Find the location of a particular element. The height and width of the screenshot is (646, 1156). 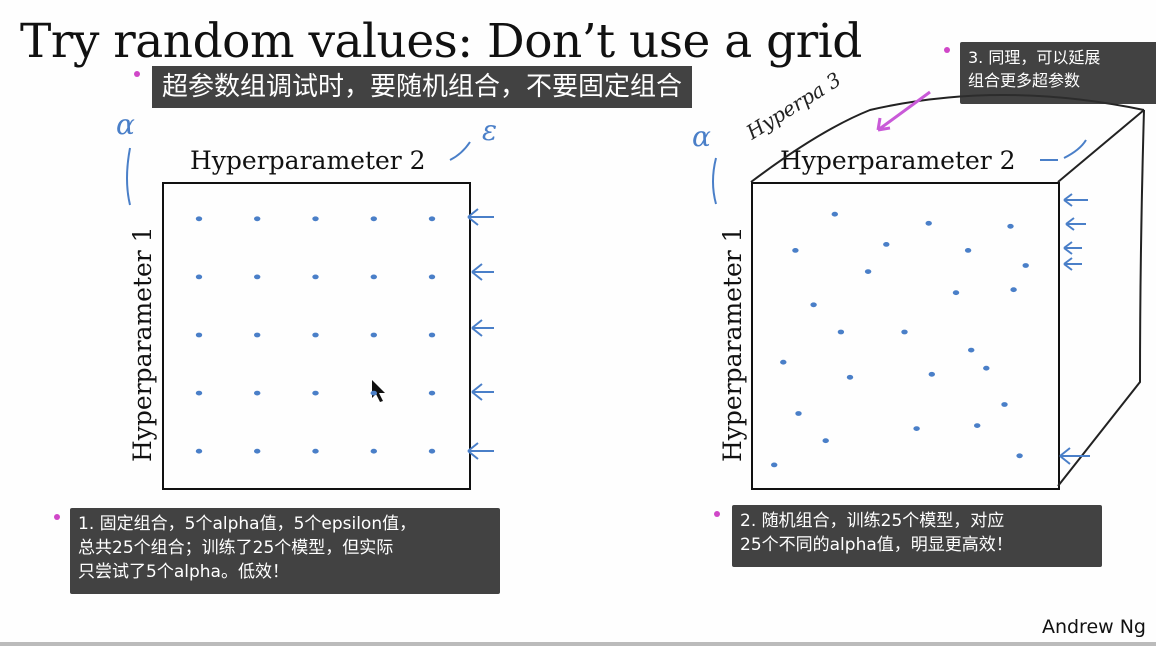

left-epsilon-tick is located at coordinates (460, 151).